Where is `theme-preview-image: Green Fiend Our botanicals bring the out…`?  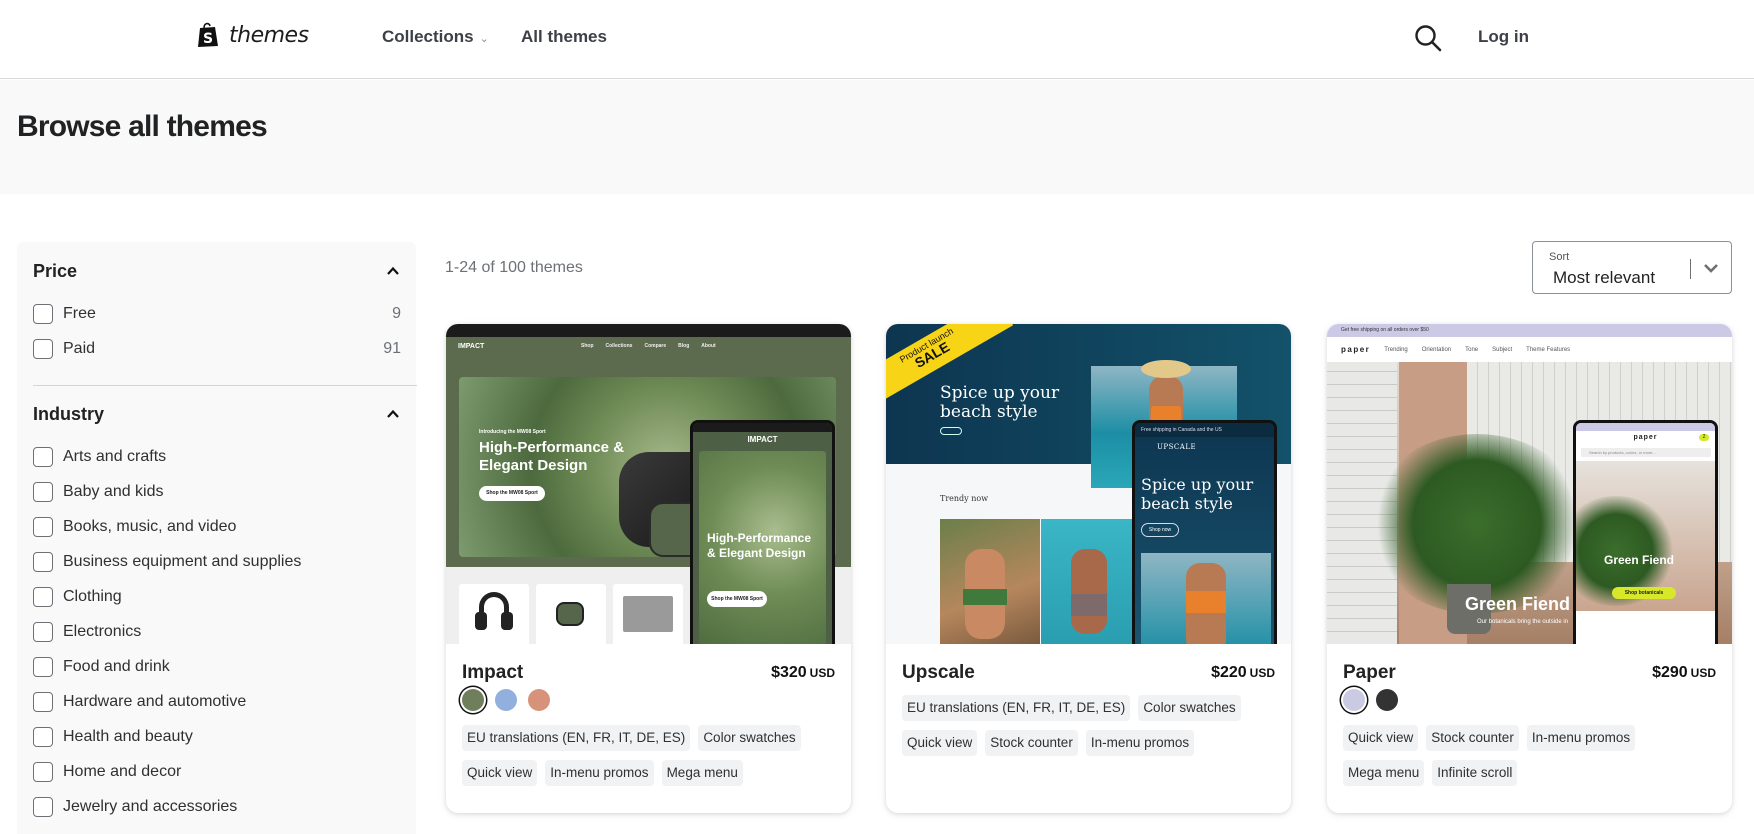
theme-preview-image: Green Fiend Our botanicals bring the out… is located at coordinates (1529, 484).